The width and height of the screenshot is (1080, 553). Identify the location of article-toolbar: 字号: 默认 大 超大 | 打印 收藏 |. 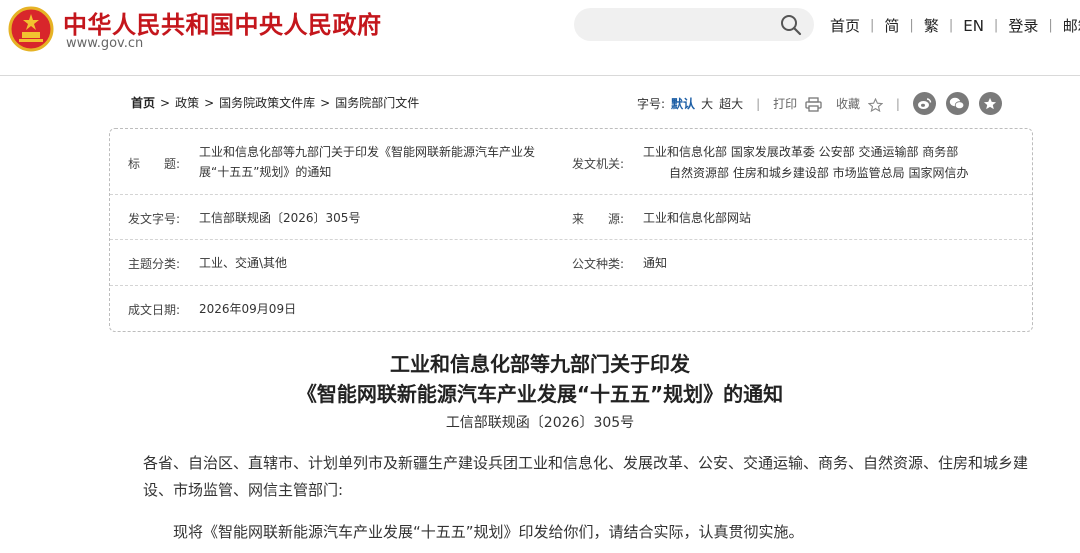
(819, 103).